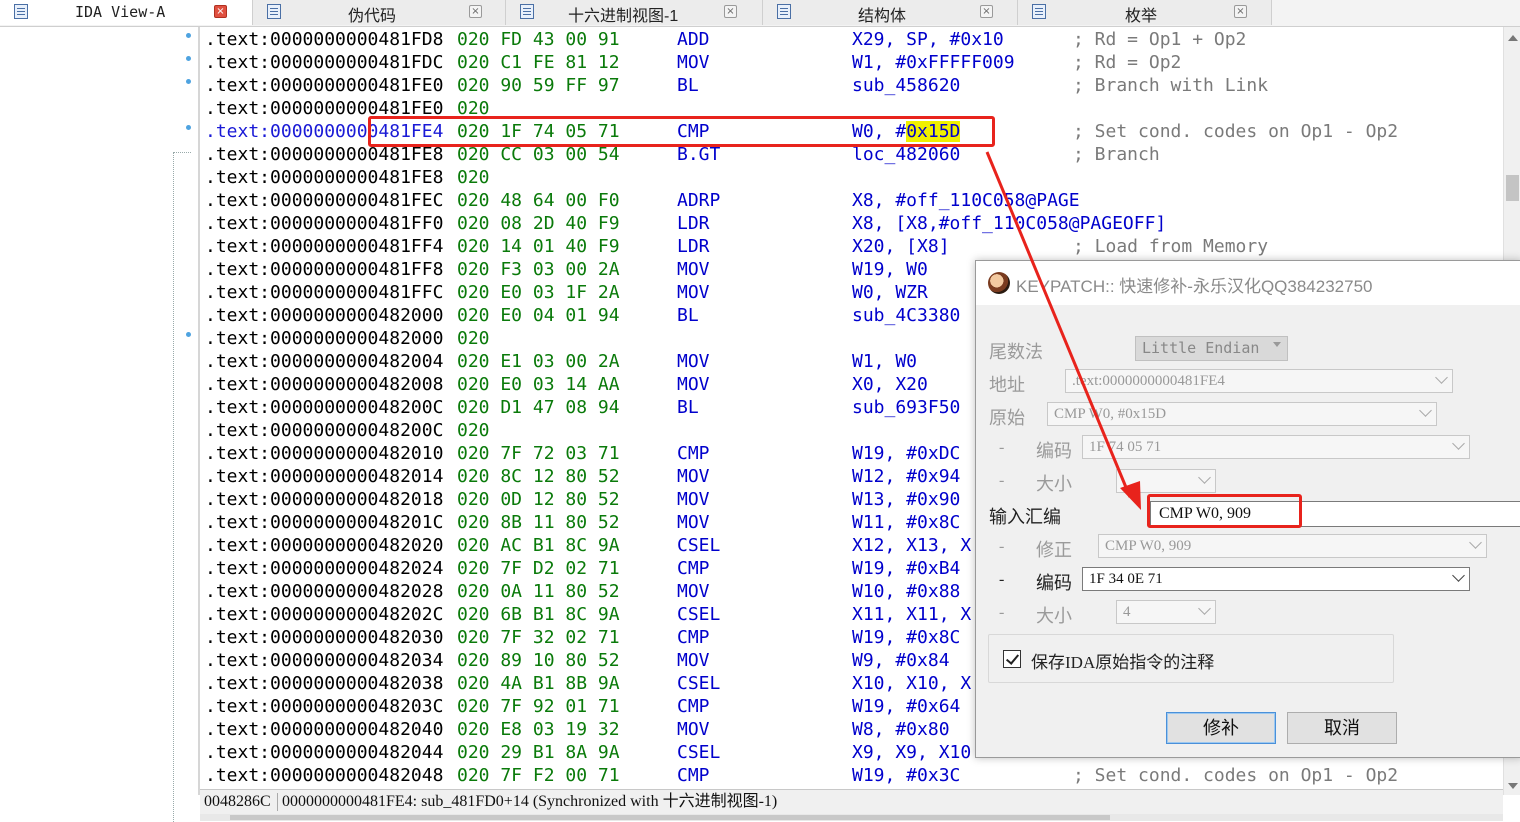 This screenshot has height=822, width=1520. What do you see at coordinates (324, 660) in the screenshot?
I see `listing-address: .text:0000000000482034` at bounding box center [324, 660].